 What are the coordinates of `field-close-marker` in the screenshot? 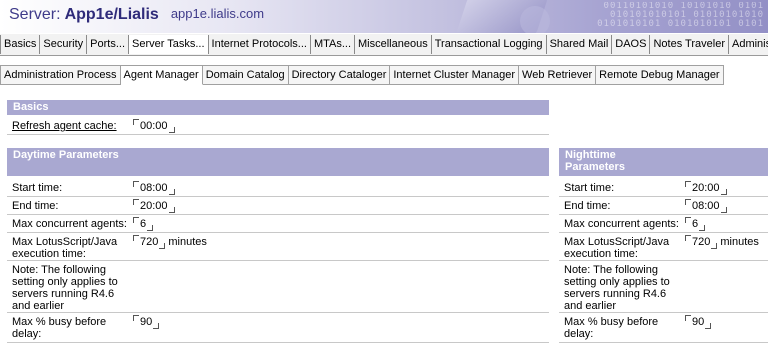 It's located at (171, 130).